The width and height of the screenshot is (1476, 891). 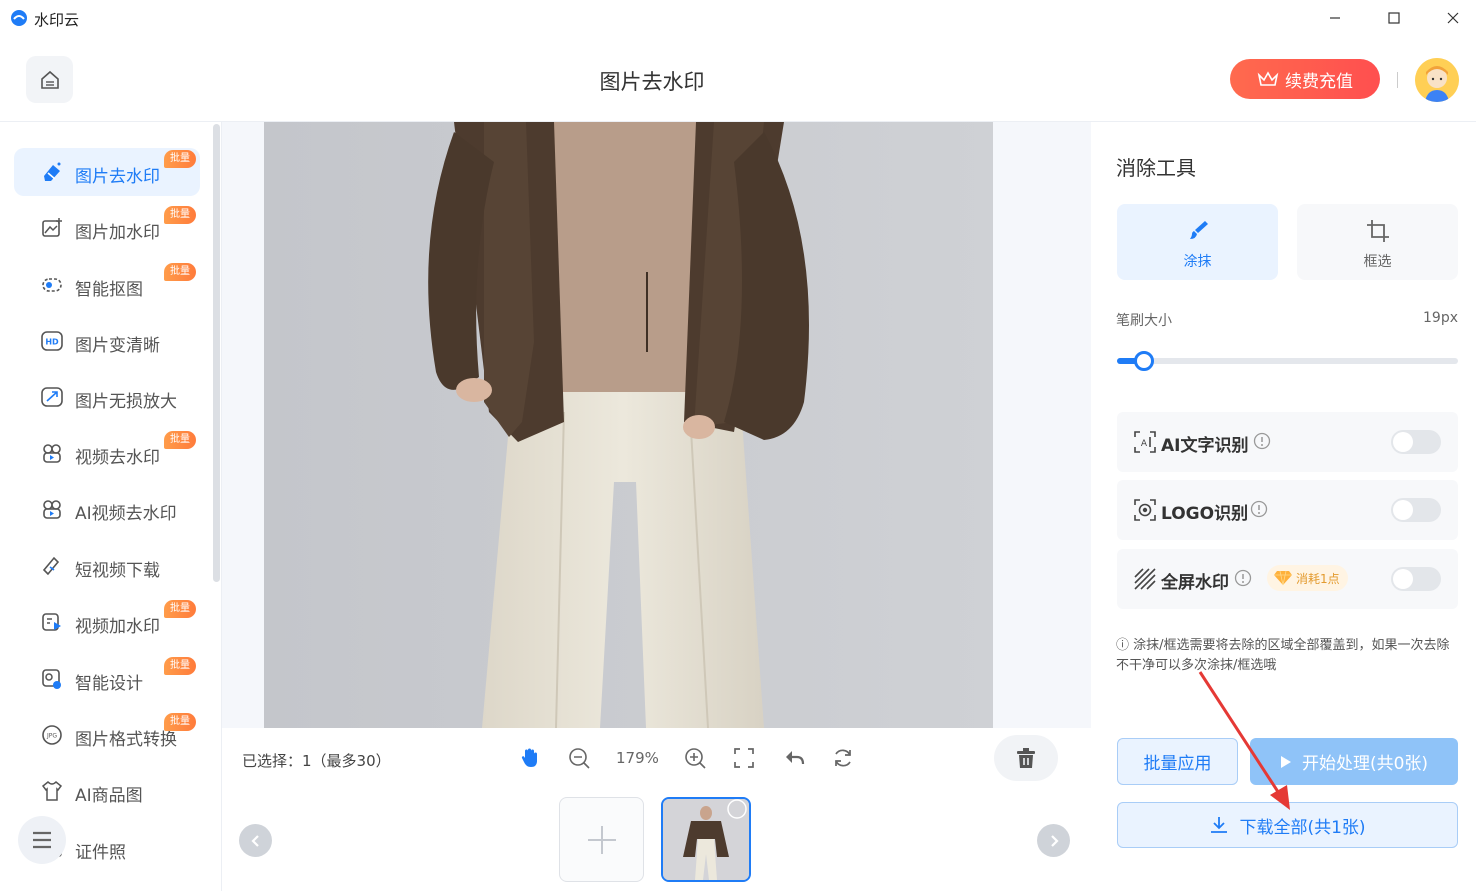 What do you see at coordinates (744, 758) in the screenshot?
I see `fit-screen-button` at bounding box center [744, 758].